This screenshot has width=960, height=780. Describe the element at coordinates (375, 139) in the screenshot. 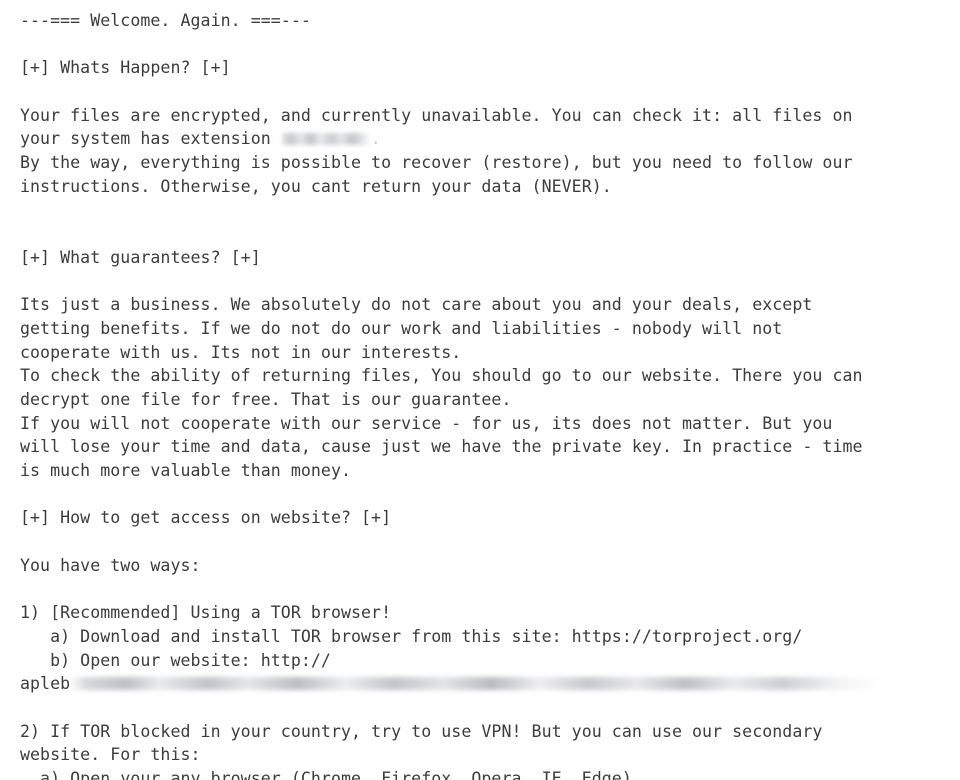

I see `extension-sentence-suffix: .` at that location.